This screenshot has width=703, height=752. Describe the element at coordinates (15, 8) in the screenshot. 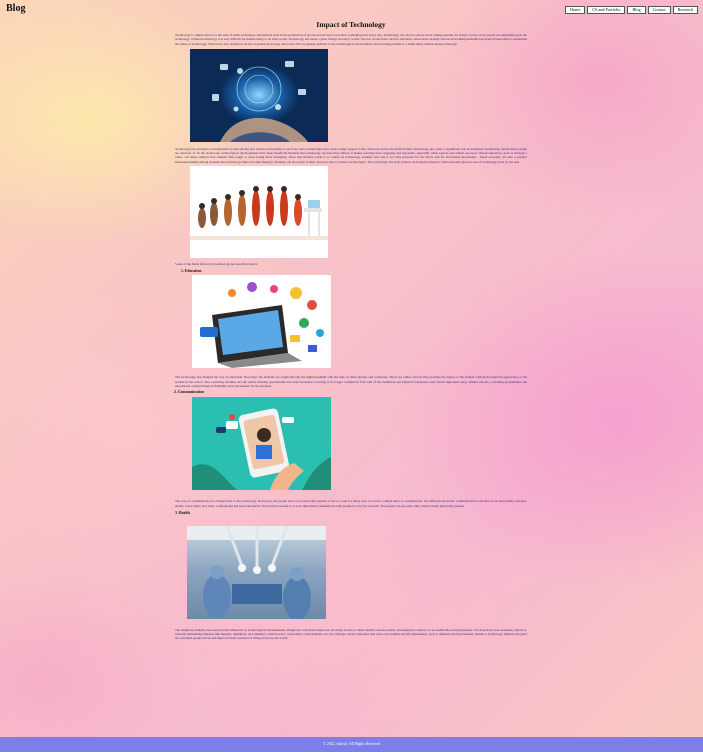

I see `blog-title: Blog` at that location.